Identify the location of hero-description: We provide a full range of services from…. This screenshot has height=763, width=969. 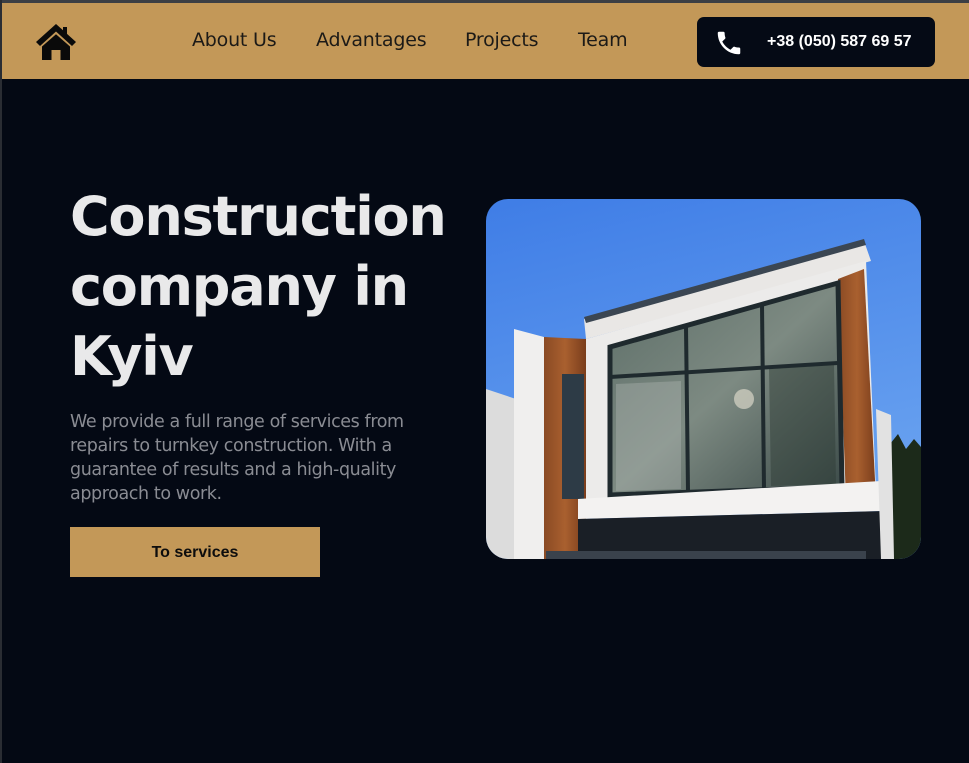
(237, 458).